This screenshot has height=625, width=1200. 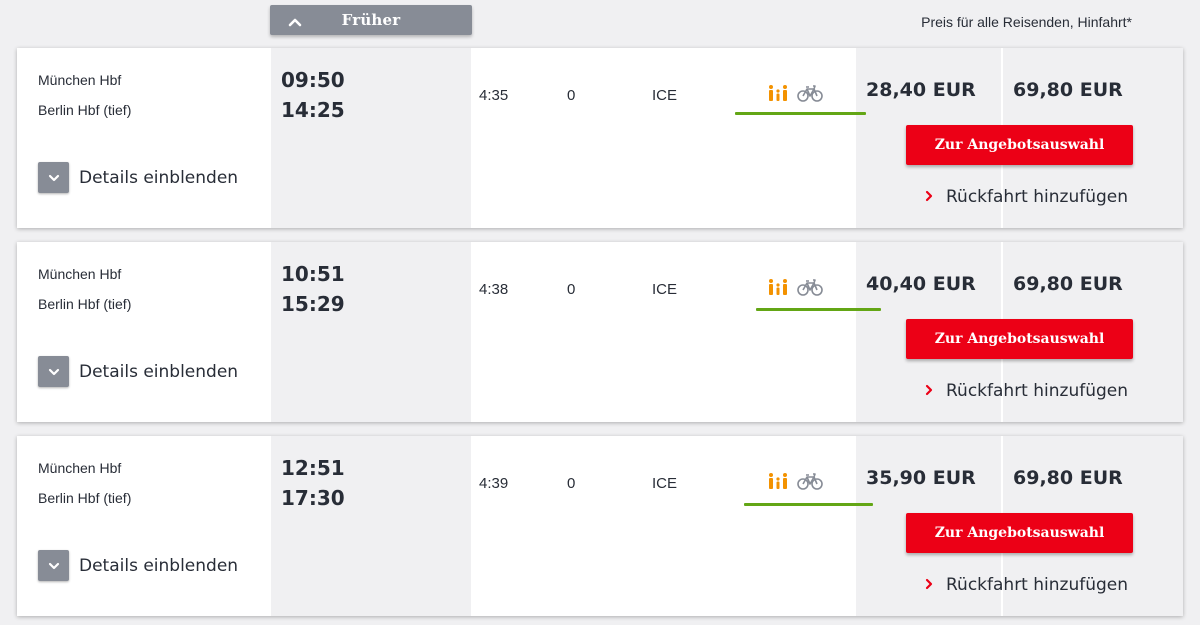 I want to click on travel-duration: 4:38, so click(x=494, y=289).